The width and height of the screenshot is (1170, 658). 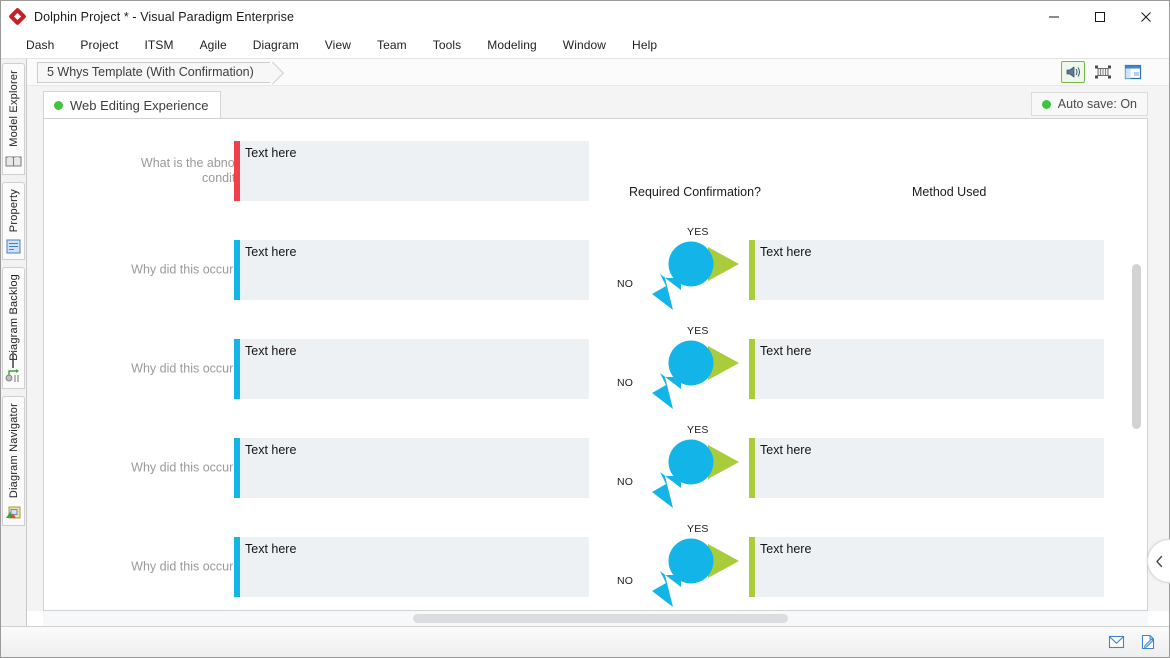 I want to click on row-label-why-3: Why did this occur? (3), so click(x=195, y=467).